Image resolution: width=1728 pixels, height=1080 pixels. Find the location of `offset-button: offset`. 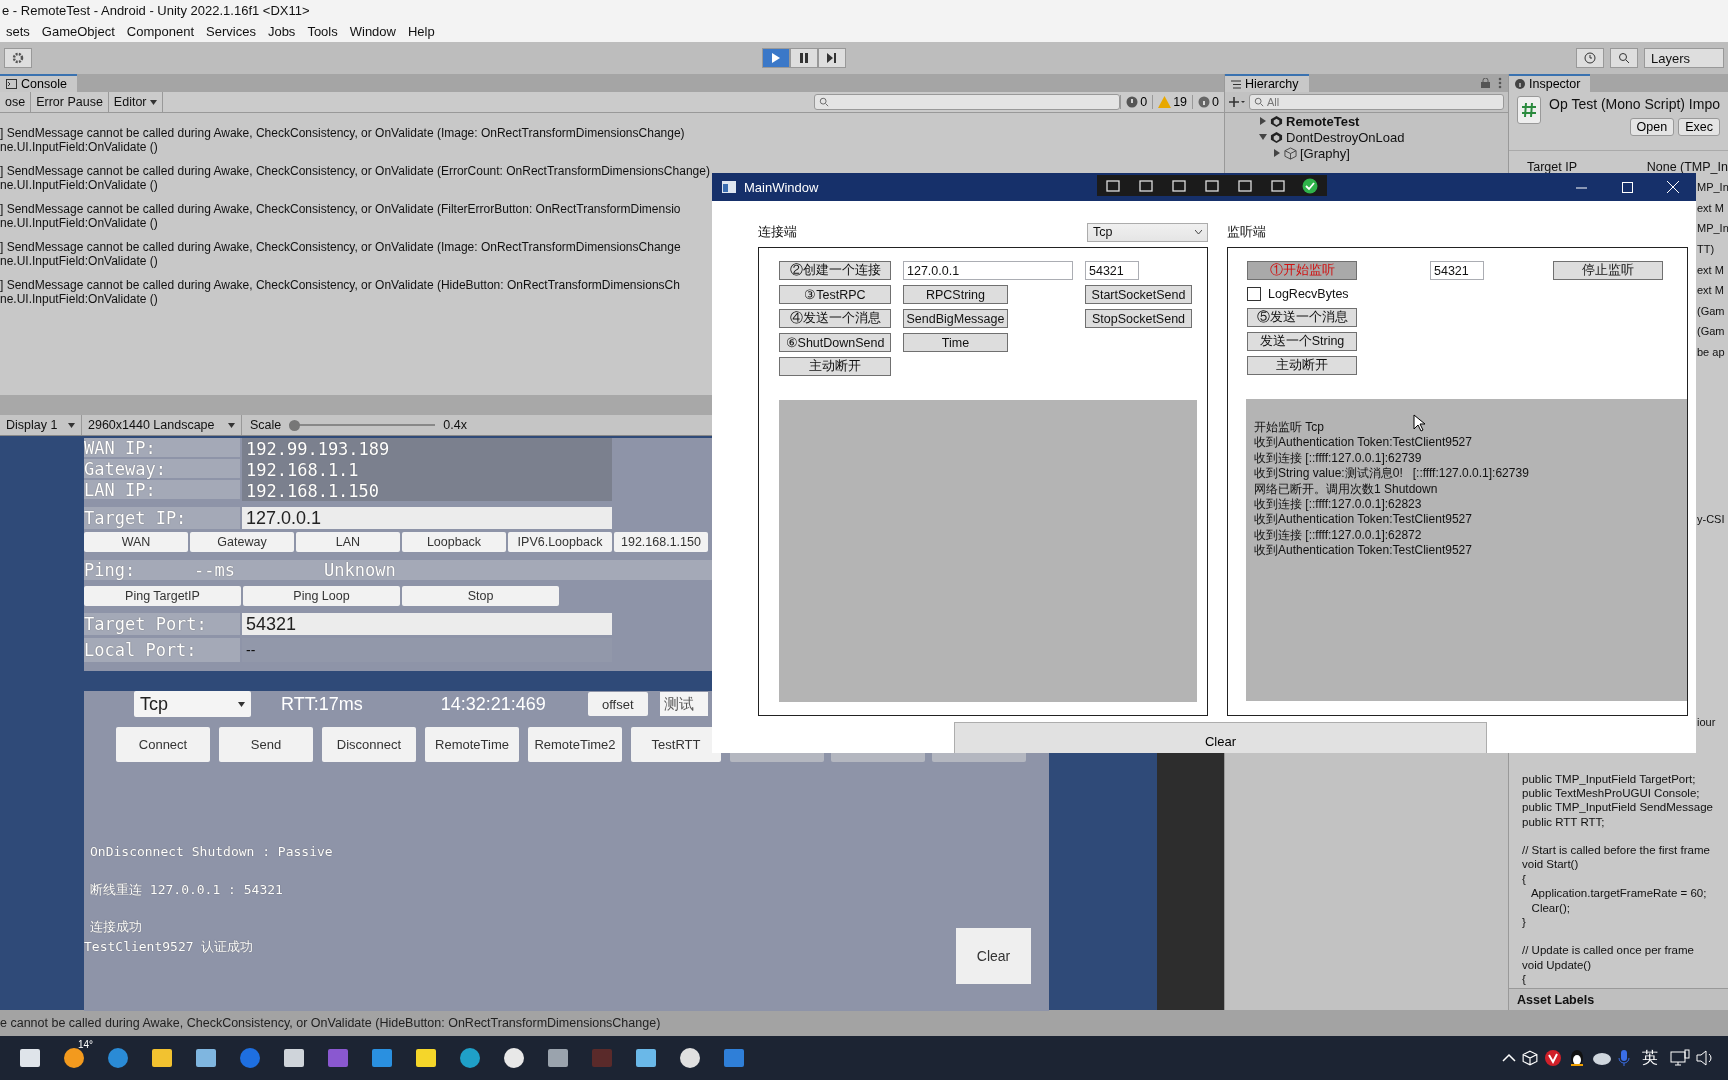

offset-button: offset is located at coordinates (617, 704).